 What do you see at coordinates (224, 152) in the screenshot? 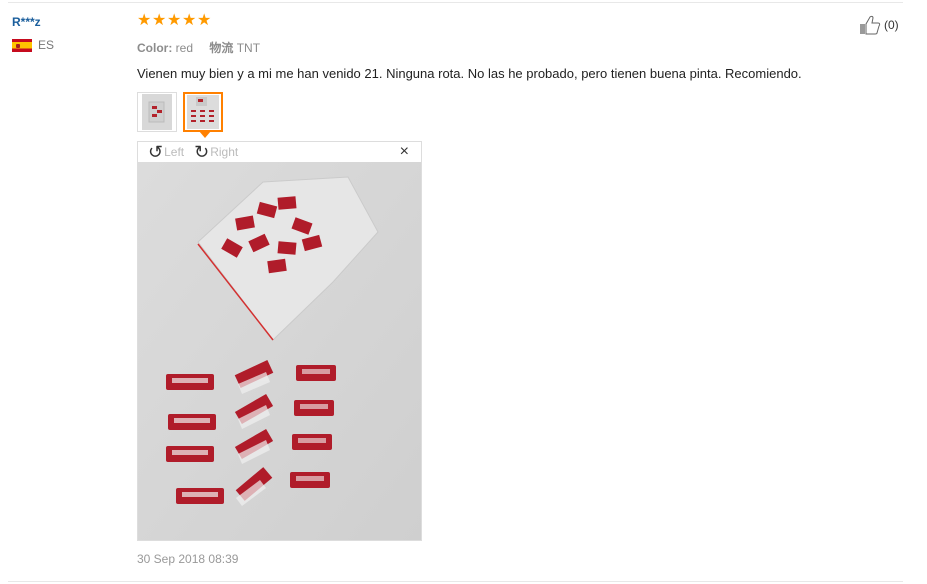
I see `rotate-right-label: Right` at bounding box center [224, 152].